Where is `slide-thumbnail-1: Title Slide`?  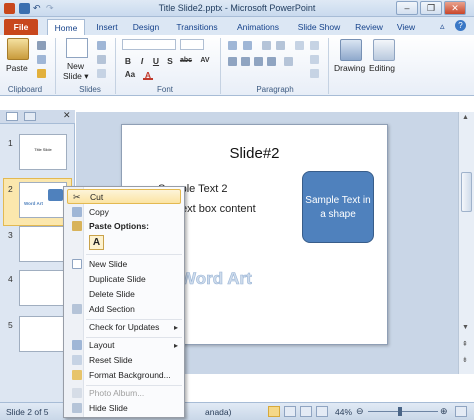
slide-thumbnail-1: Title Slide is located at coordinates (43, 152).